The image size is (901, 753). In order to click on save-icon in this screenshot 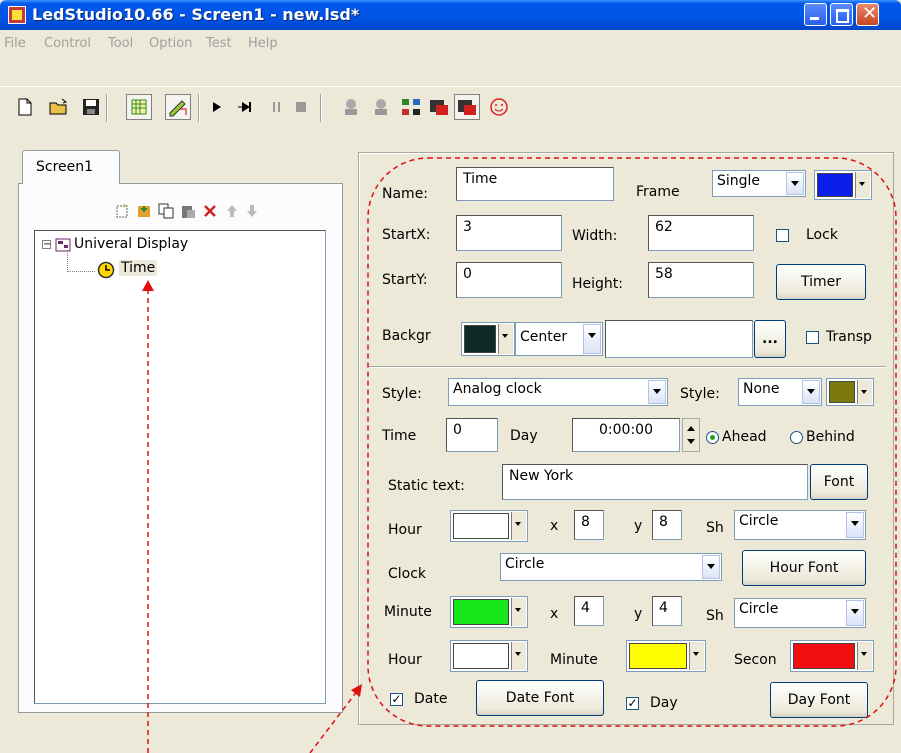, I will do `click(91, 107)`.